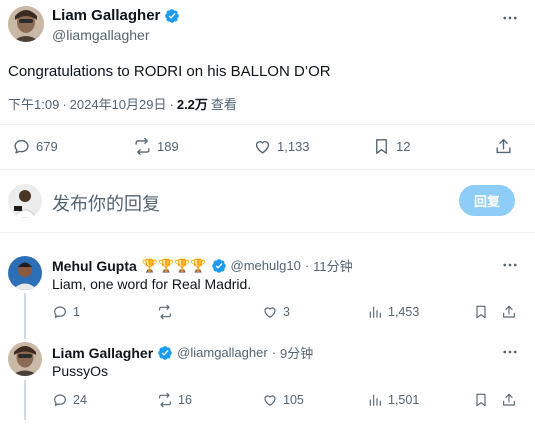  I want to click on views-label: 查看, so click(223, 104).